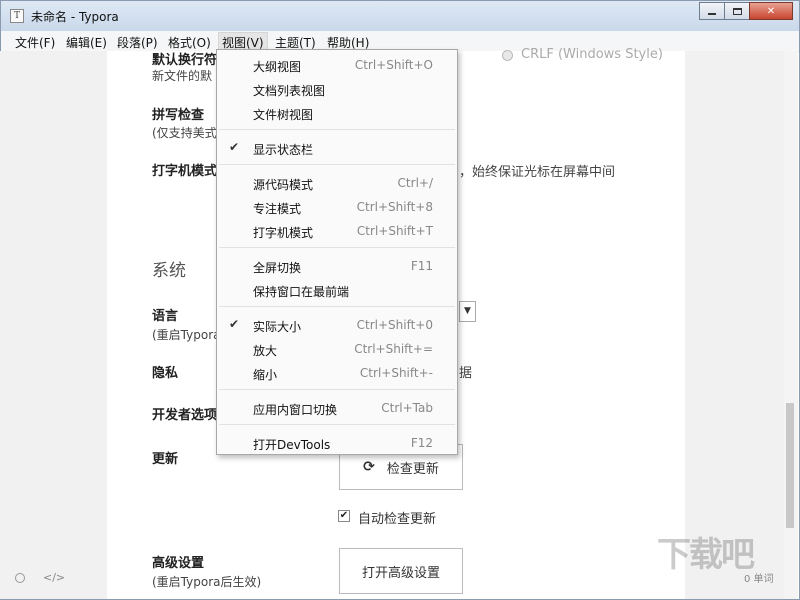 This screenshot has height=600, width=800. I want to click on check-update-label: 检查更新, so click(412, 469).